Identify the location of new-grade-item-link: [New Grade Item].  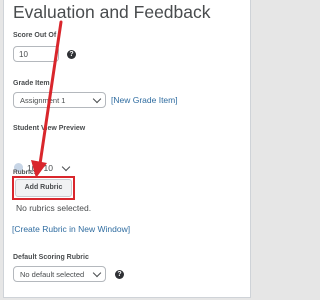
(144, 100).